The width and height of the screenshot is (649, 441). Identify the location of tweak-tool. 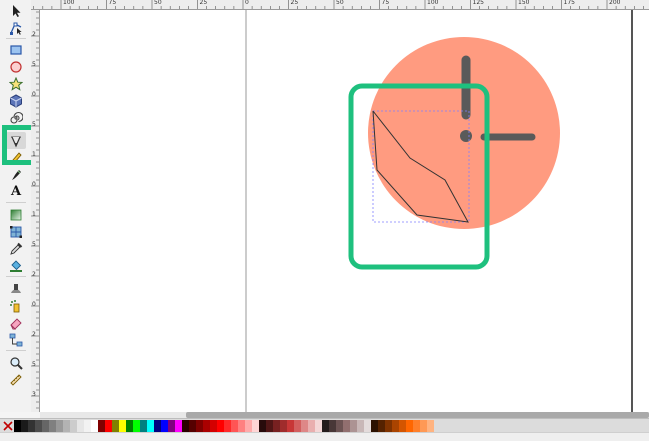
(16, 288).